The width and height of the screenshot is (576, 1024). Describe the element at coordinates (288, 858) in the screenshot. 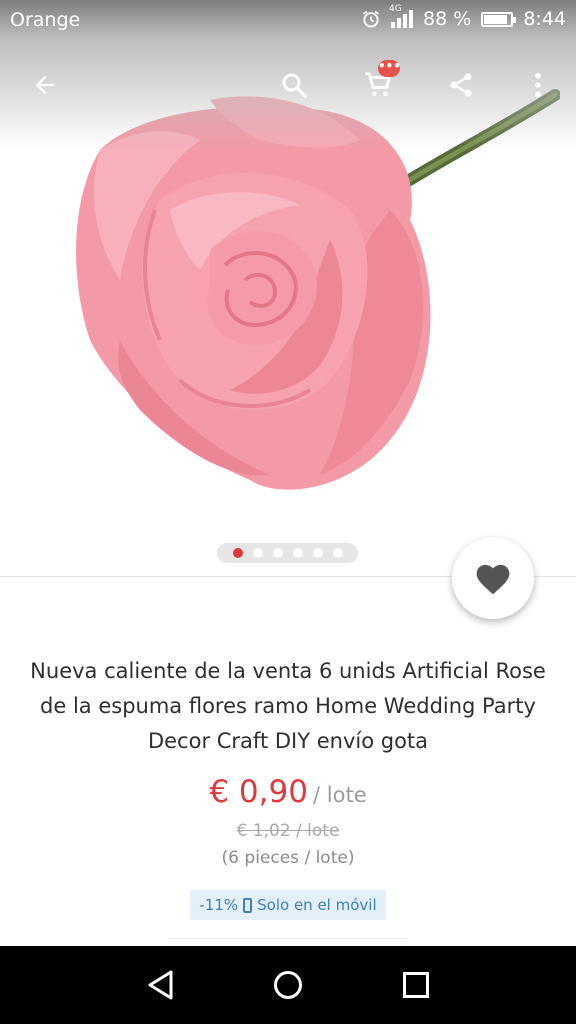

I see `pieces-per-lot: (6 pieces / lote)` at that location.